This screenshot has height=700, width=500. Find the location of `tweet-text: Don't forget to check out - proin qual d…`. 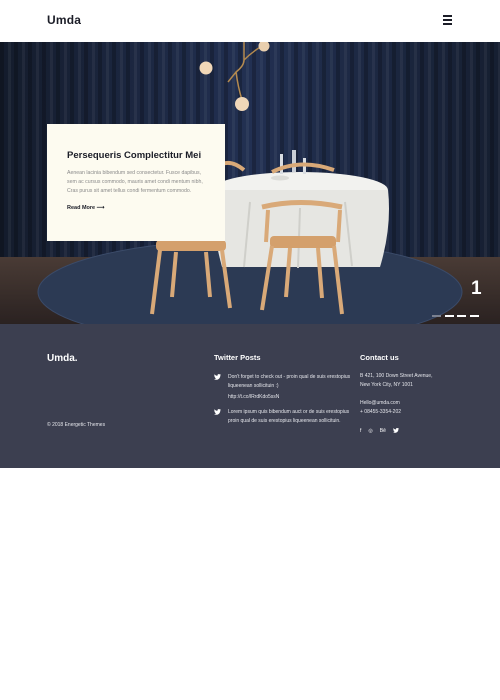

tweet-text: Don't forget to check out - proin qual d… is located at coordinates (289, 381).